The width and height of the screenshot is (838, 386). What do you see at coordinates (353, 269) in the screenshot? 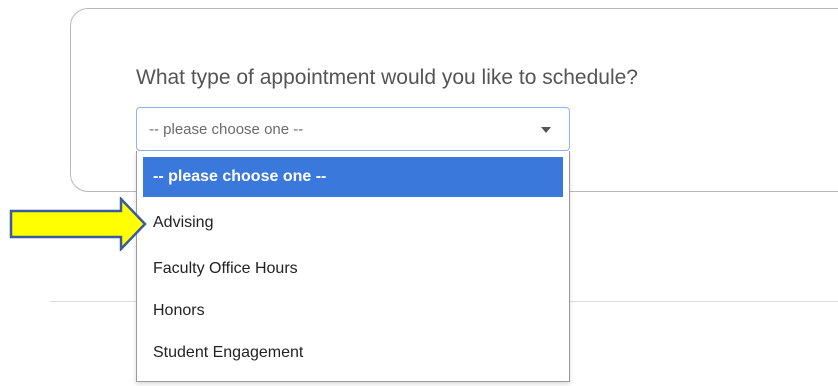
I see `option-faculty-office-hours: Faculty Office Hours` at bounding box center [353, 269].